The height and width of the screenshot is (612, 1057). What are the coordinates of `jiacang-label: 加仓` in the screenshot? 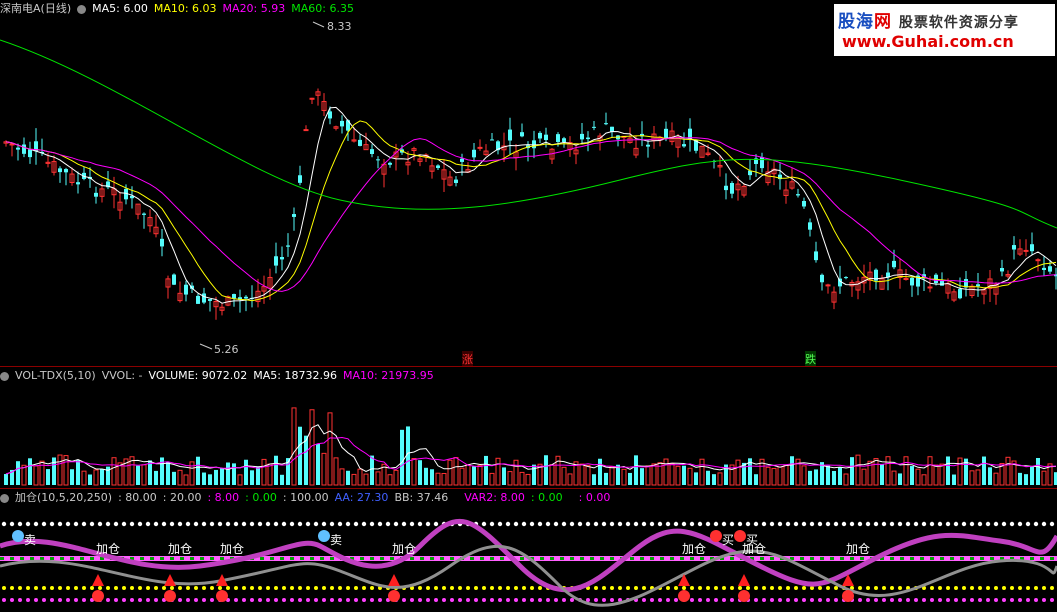 It's located at (180, 549).